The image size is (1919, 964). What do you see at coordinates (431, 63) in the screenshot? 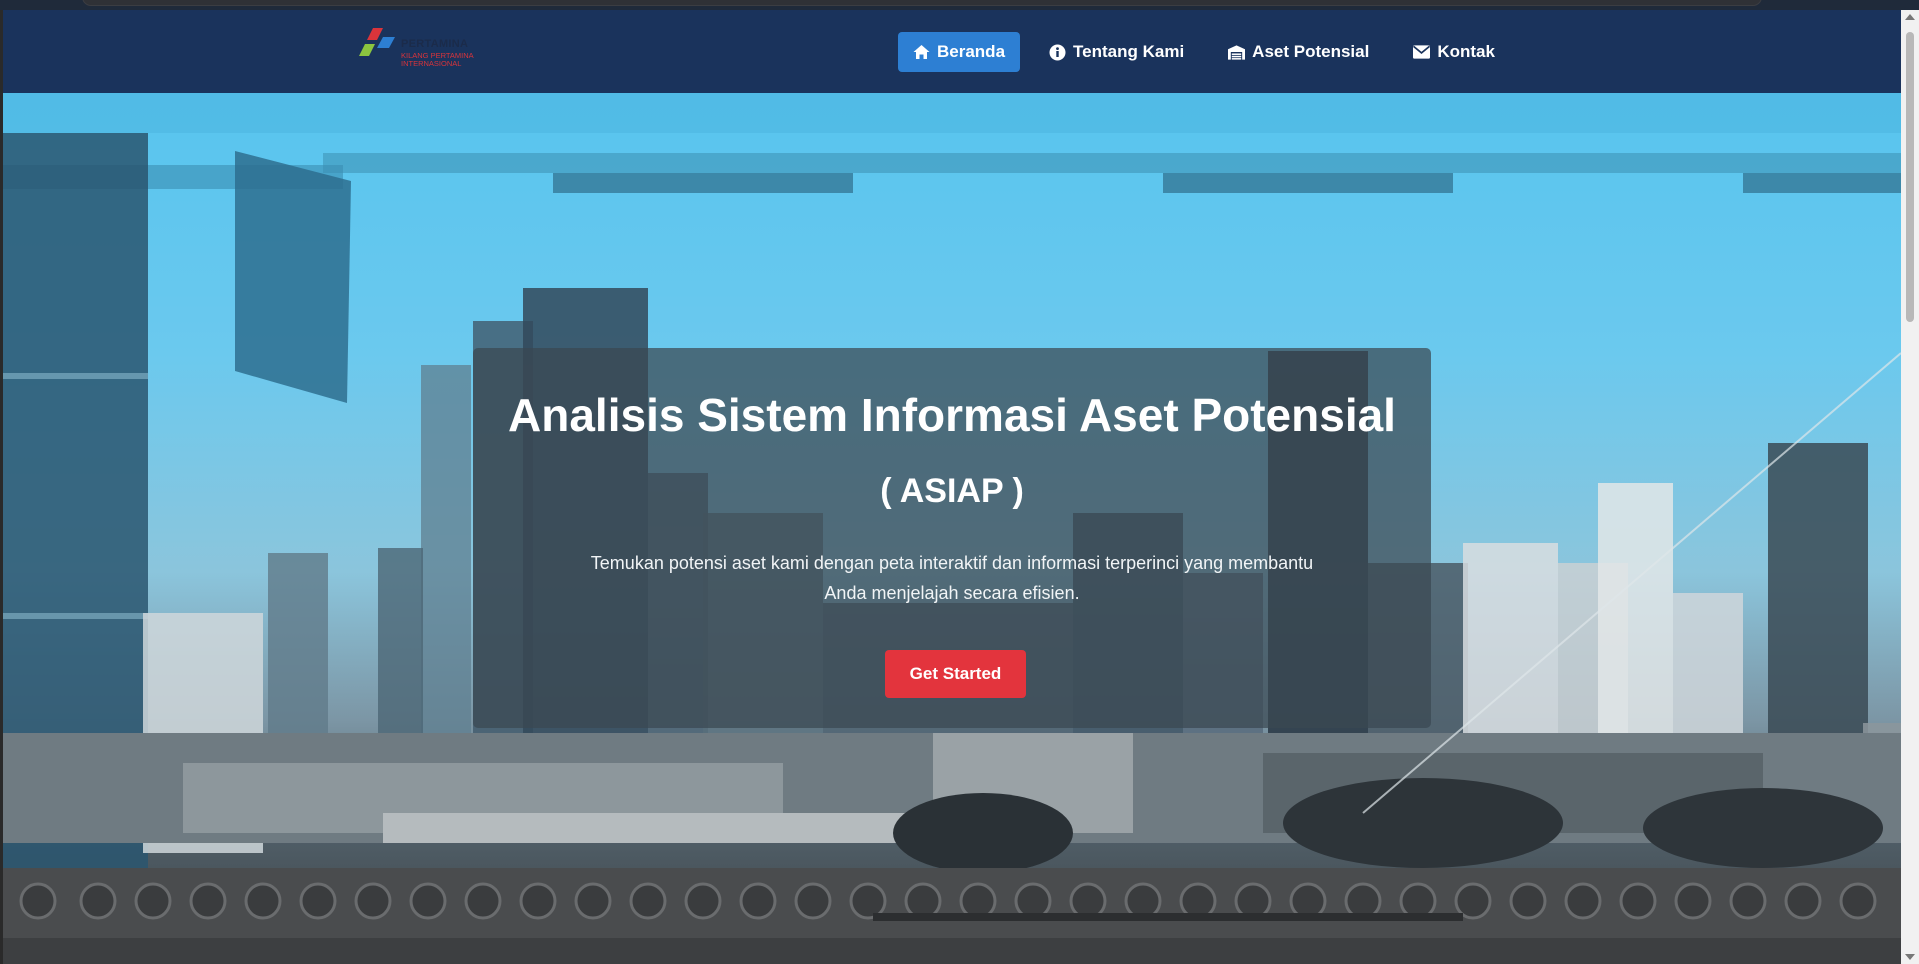
I see `logo-sub-2: INTERNASIONAL` at bounding box center [431, 63].